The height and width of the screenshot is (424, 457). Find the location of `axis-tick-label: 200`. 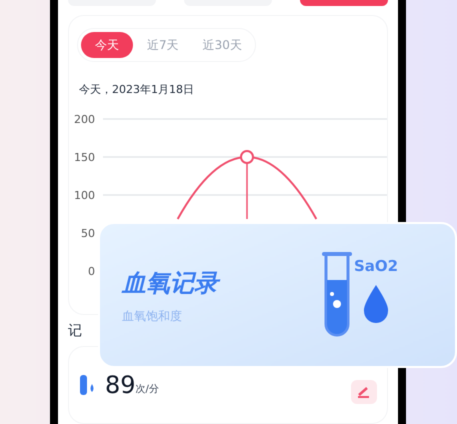

axis-tick-label: 200 is located at coordinates (84, 119).